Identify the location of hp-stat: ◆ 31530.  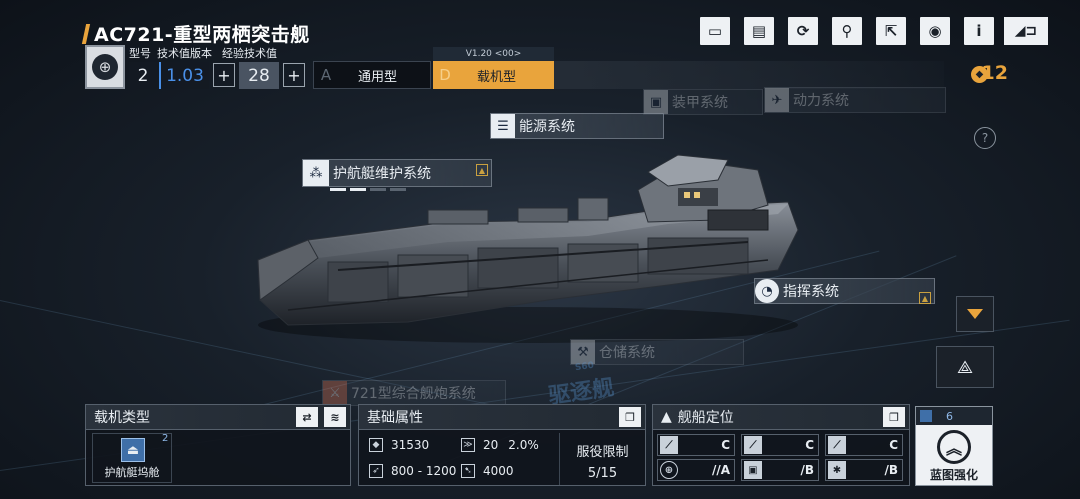
(399, 445).